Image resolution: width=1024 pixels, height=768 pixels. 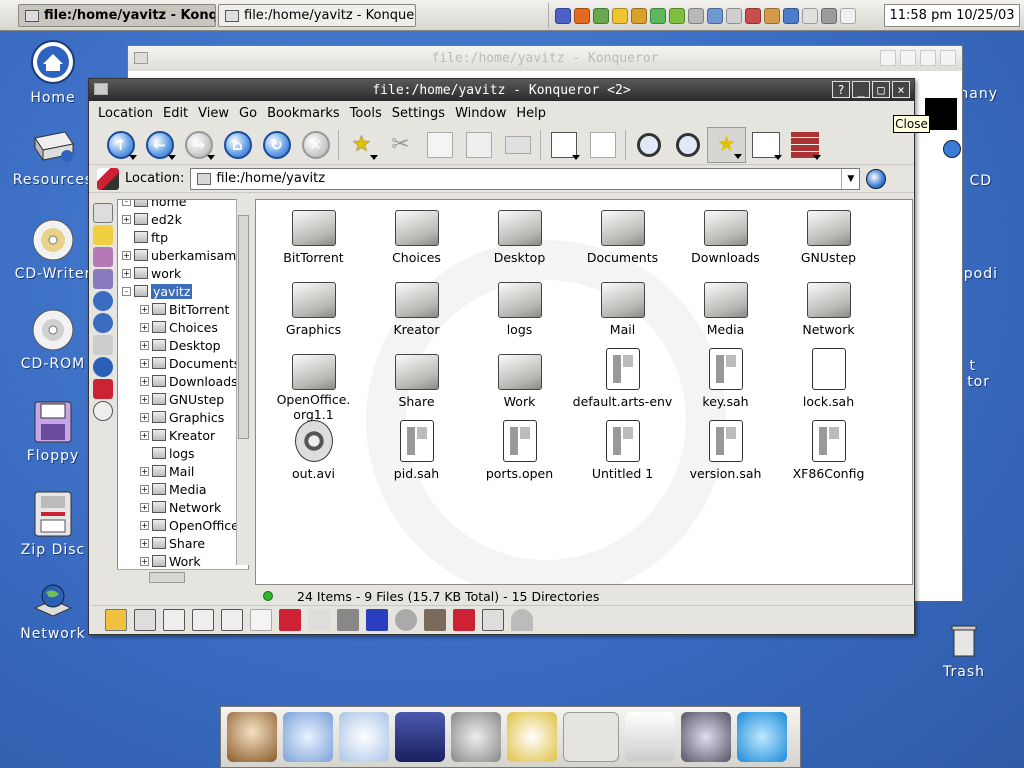 I want to click on bookmarks-icon, so click(x=103, y=235).